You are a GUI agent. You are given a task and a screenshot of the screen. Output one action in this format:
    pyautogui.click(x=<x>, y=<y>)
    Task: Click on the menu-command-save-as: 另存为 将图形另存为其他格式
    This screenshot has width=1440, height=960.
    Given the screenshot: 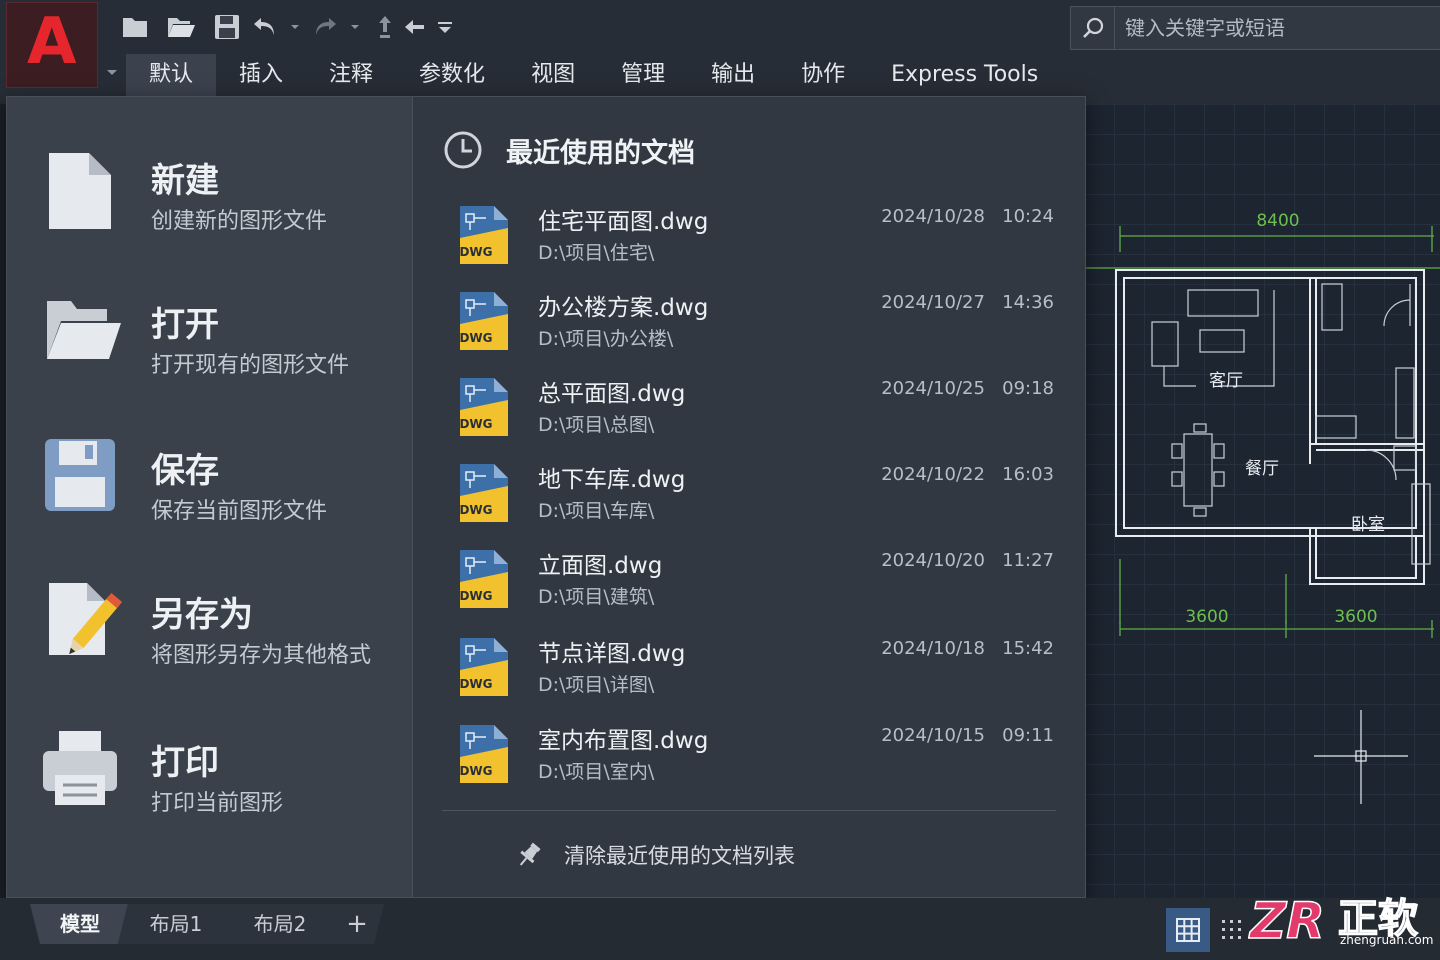 What is the action you would take?
    pyautogui.click(x=210, y=646)
    